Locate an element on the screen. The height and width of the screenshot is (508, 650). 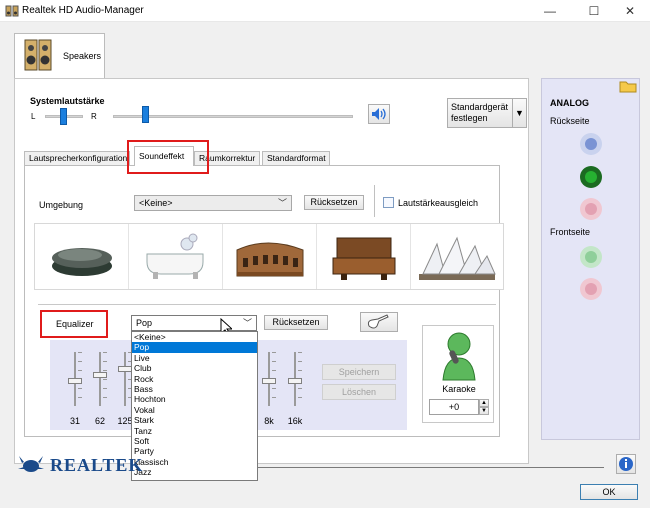
equalizer-option: Soft is located at coordinates (194, 441).